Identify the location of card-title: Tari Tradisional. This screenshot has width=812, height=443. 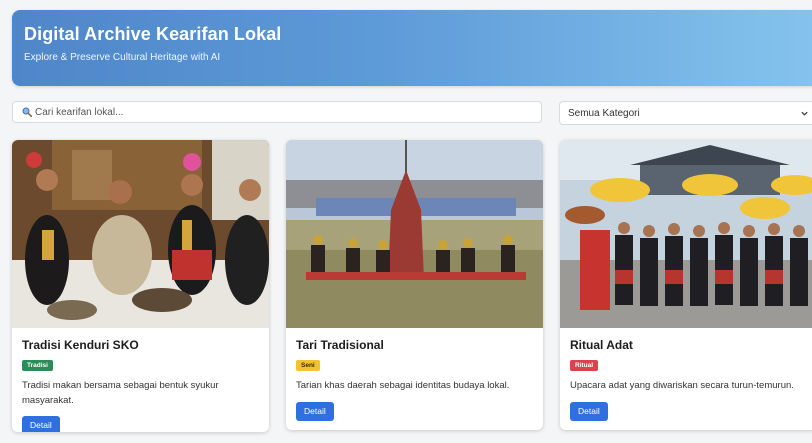
(340, 345).